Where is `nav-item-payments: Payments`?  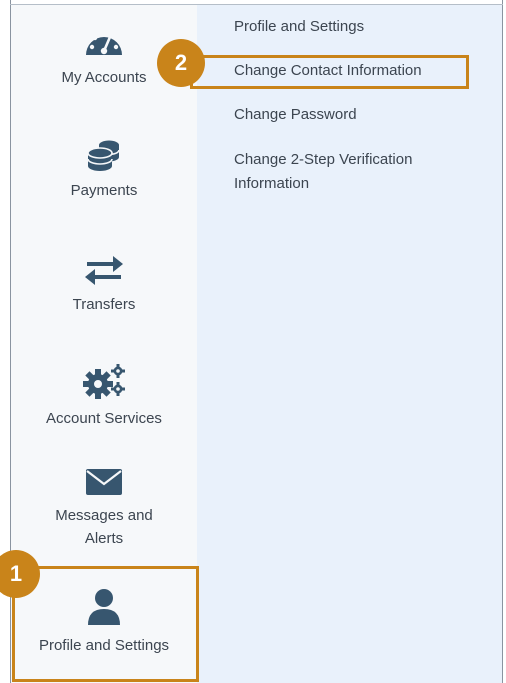 nav-item-payments: Payments is located at coordinates (104, 170).